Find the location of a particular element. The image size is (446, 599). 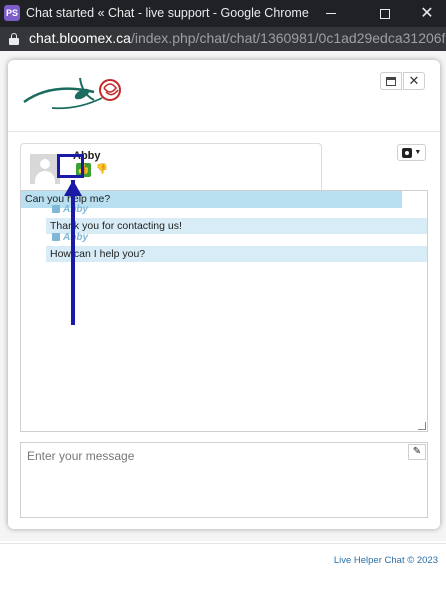

caret-down-icon: ▼ is located at coordinates (418, 152).